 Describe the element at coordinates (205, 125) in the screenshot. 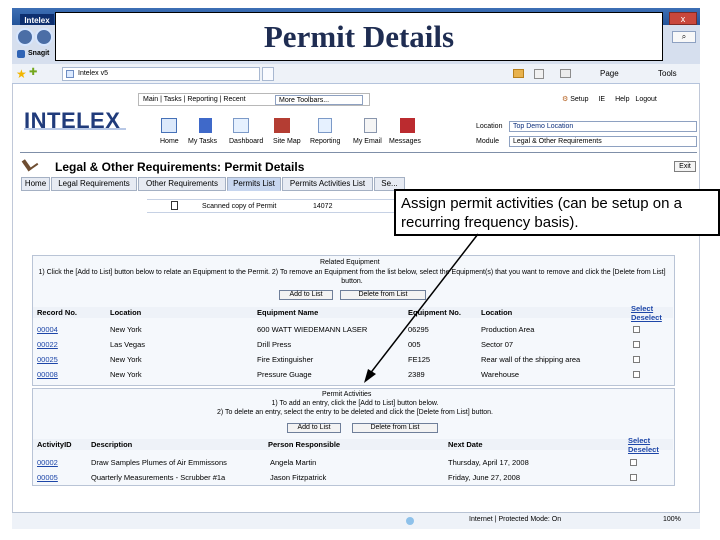

I see `tasks-icon` at that location.